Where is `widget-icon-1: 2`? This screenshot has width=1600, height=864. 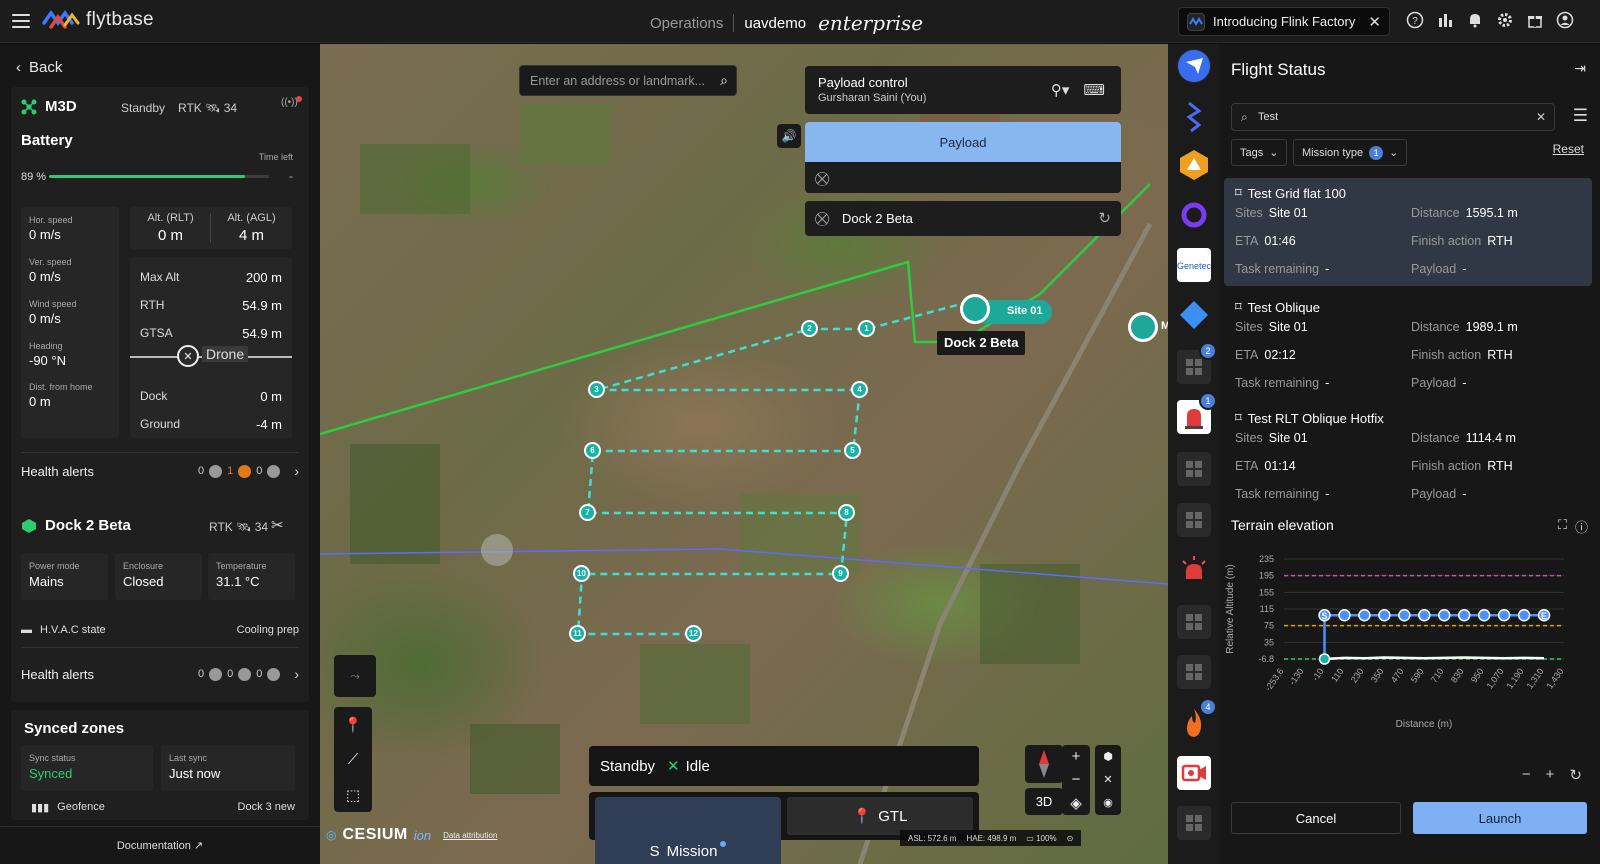
widget-icon-1: 2 is located at coordinates (1197, 363).